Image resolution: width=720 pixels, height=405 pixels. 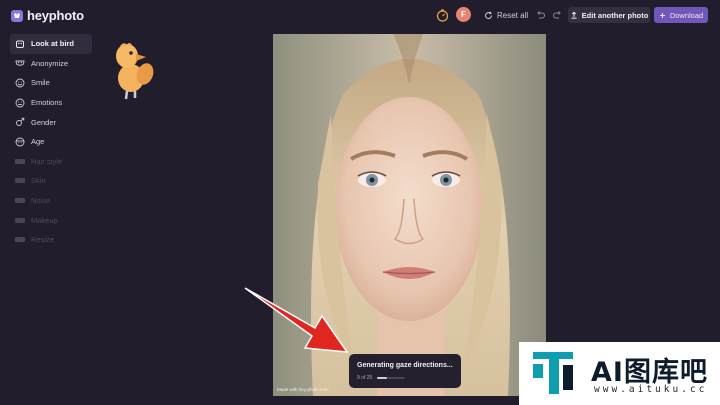 I want to click on aituku-logo-icon, so click(x=553, y=373).